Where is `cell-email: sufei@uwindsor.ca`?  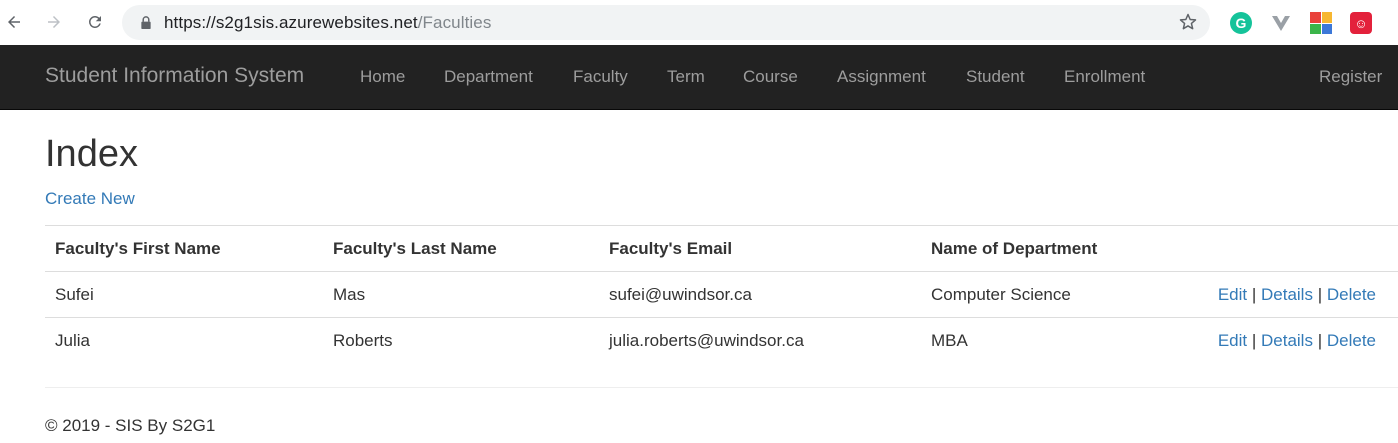
cell-email: sufei@uwindsor.ca is located at coordinates (760, 294).